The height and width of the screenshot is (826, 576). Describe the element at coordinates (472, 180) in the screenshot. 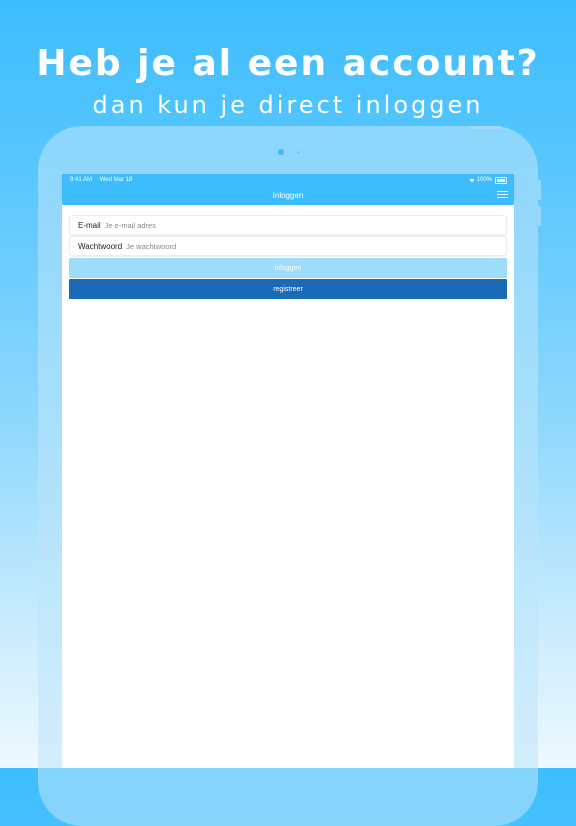

I see `wifi-icon` at that location.